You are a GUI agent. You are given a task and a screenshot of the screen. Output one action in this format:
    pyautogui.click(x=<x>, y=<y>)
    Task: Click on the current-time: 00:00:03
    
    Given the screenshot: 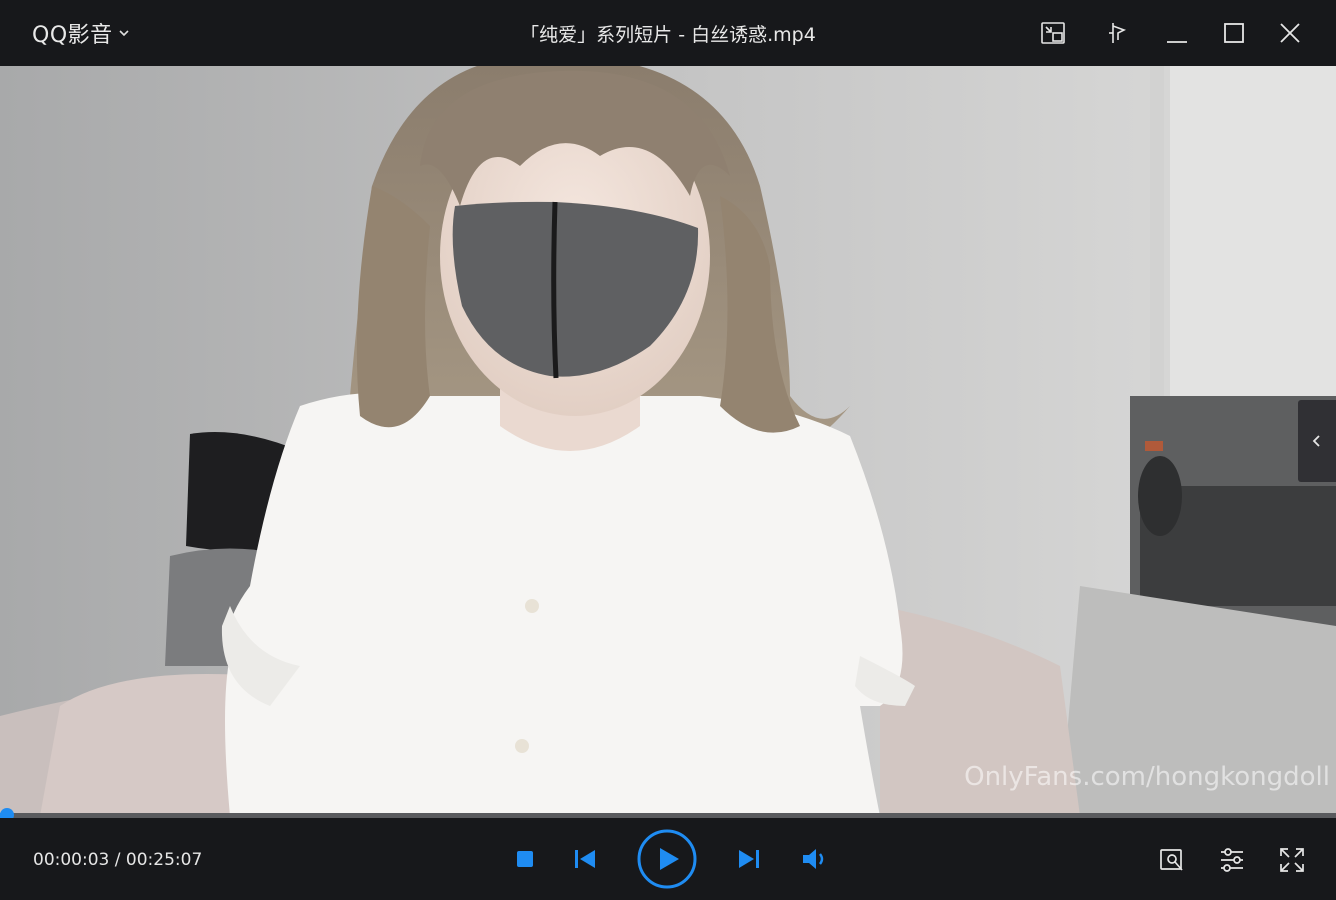 What is the action you would take?
    pyautogui.click(x=71, y=860)
    